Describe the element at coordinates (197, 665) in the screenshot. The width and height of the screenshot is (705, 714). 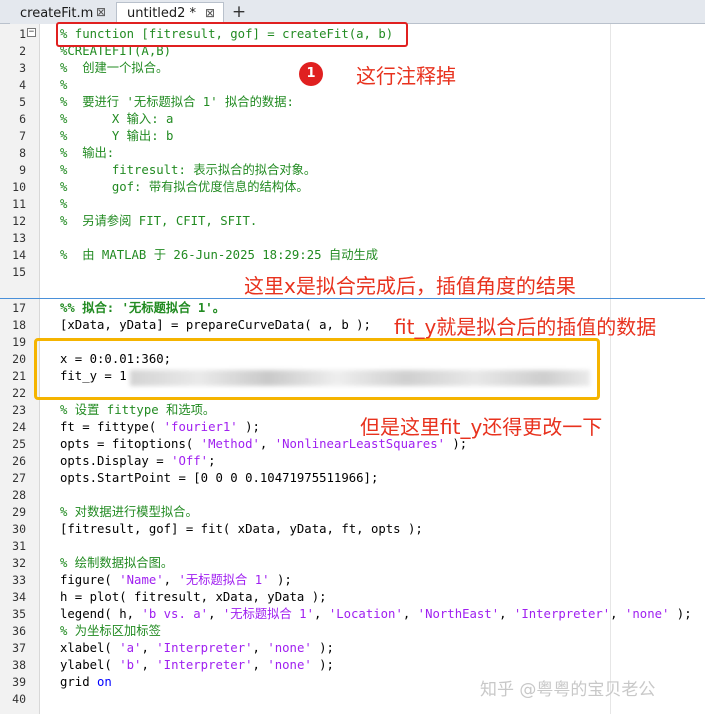
I see `code-line-38: ylabel( 'b', 'Interpreter', 'none' );` at that location.